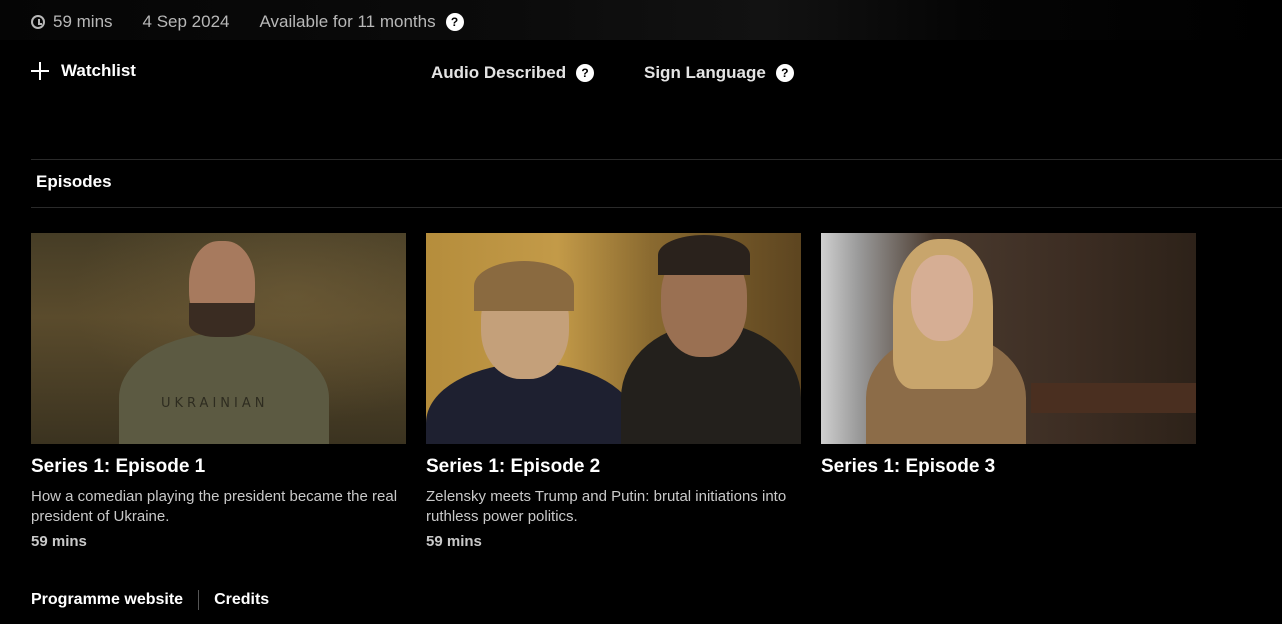  What do you see at coordinates (98, 70) in the screenshot?
I see `watchlist-label: Watchlist` at bounding box center [98, 70].